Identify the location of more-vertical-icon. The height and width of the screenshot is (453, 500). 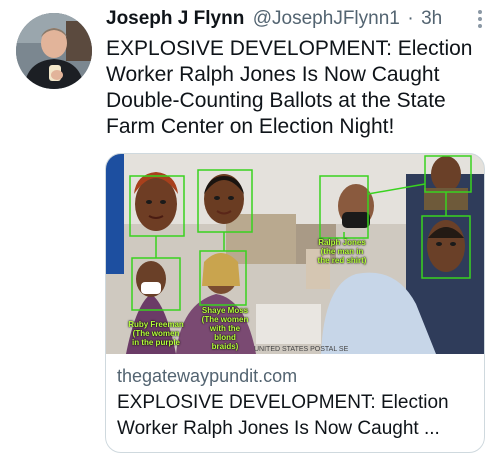
(480, 21).